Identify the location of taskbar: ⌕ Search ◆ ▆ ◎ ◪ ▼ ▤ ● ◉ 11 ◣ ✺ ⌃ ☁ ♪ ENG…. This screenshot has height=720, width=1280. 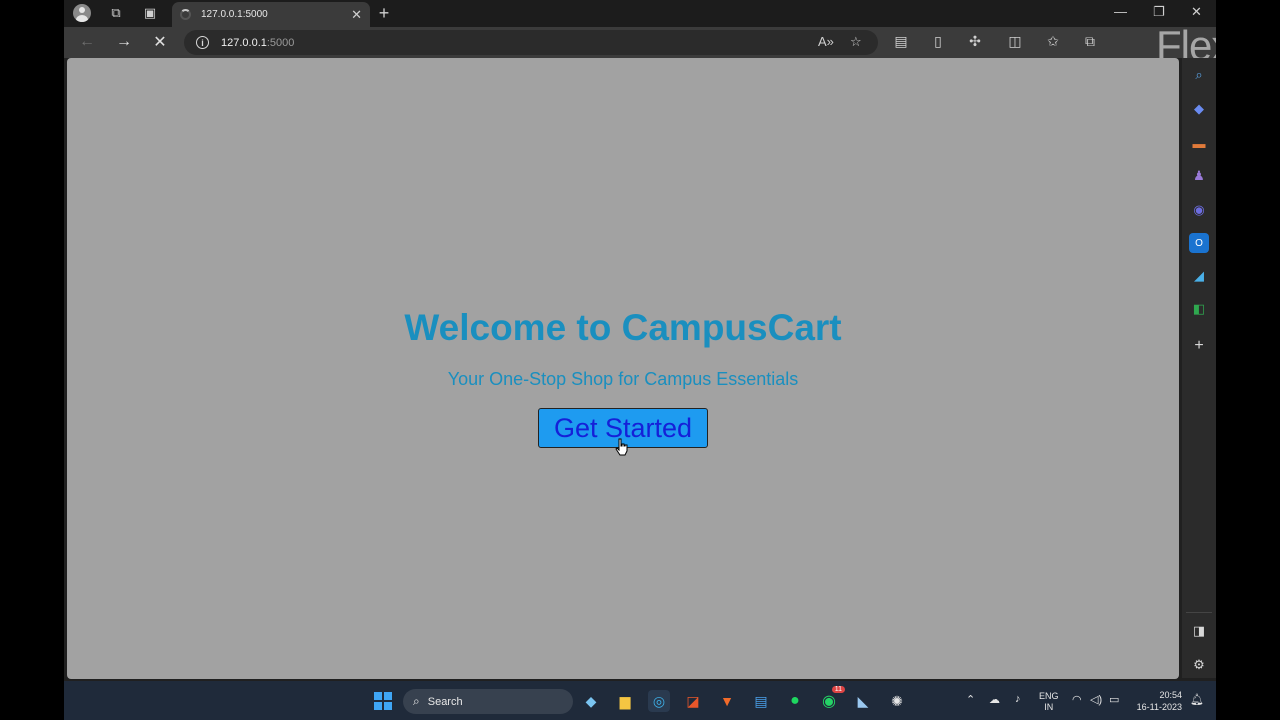
(640, 700).